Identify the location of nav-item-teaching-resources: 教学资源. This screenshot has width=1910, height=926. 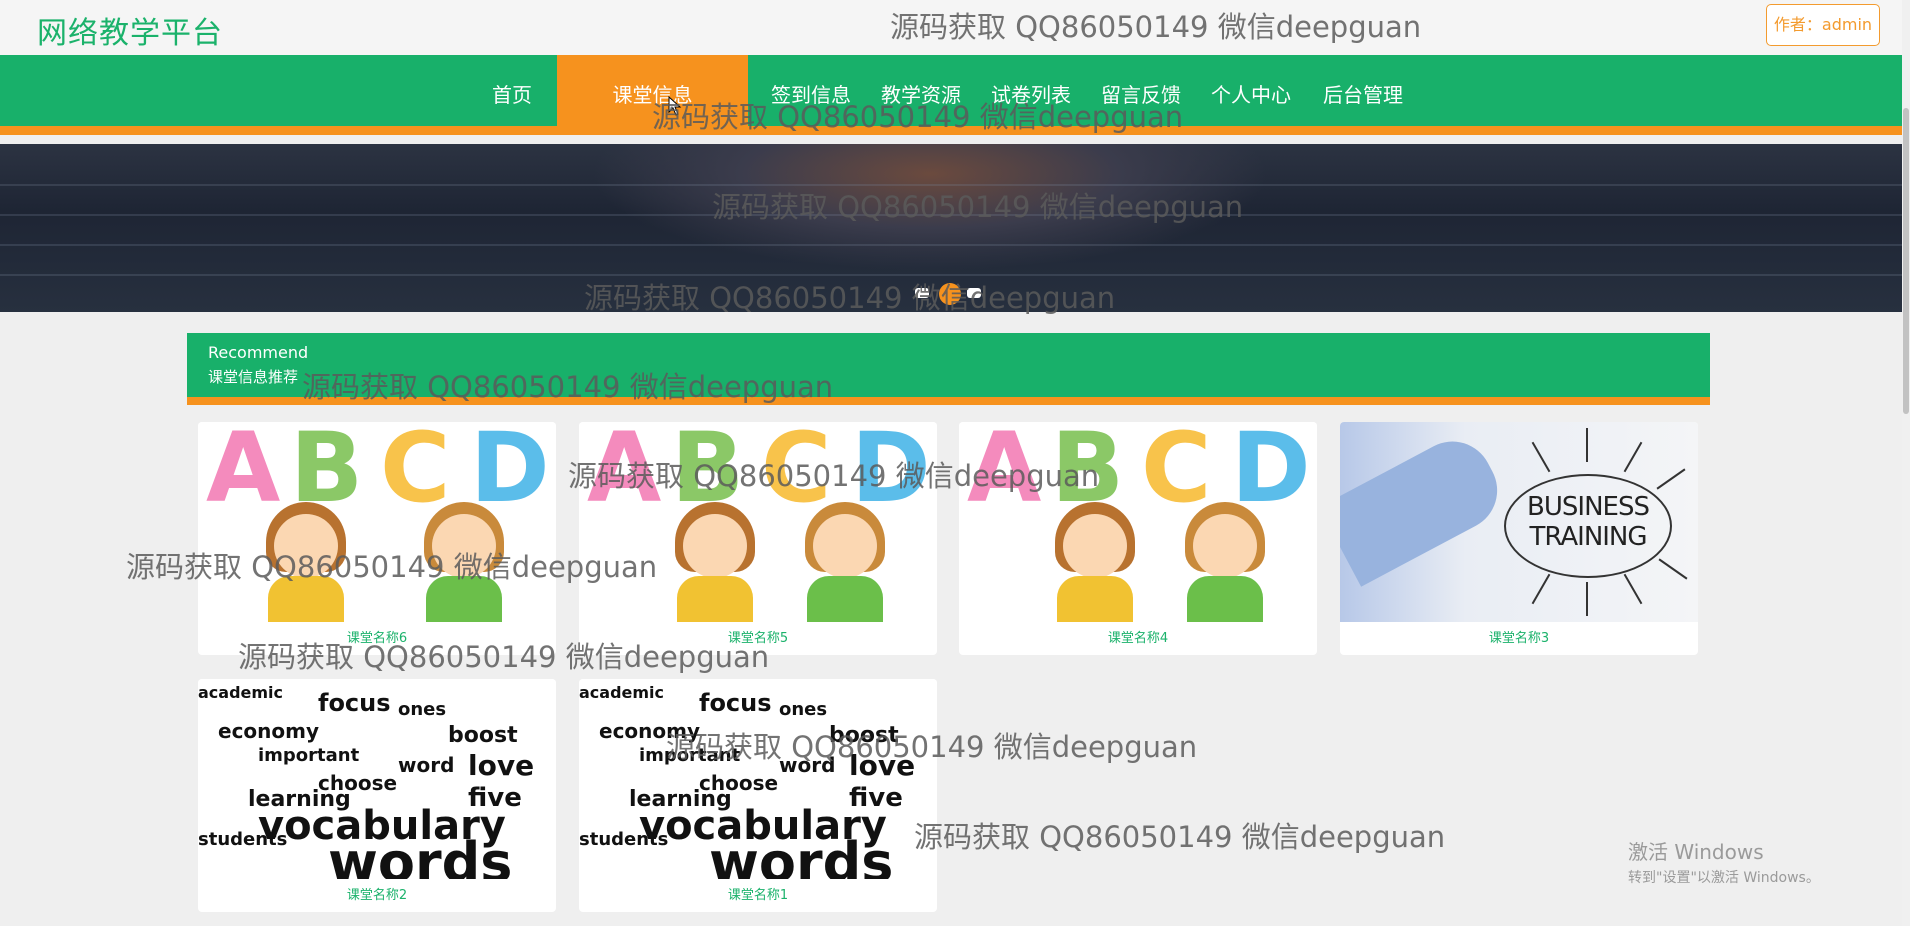
(921, 95).